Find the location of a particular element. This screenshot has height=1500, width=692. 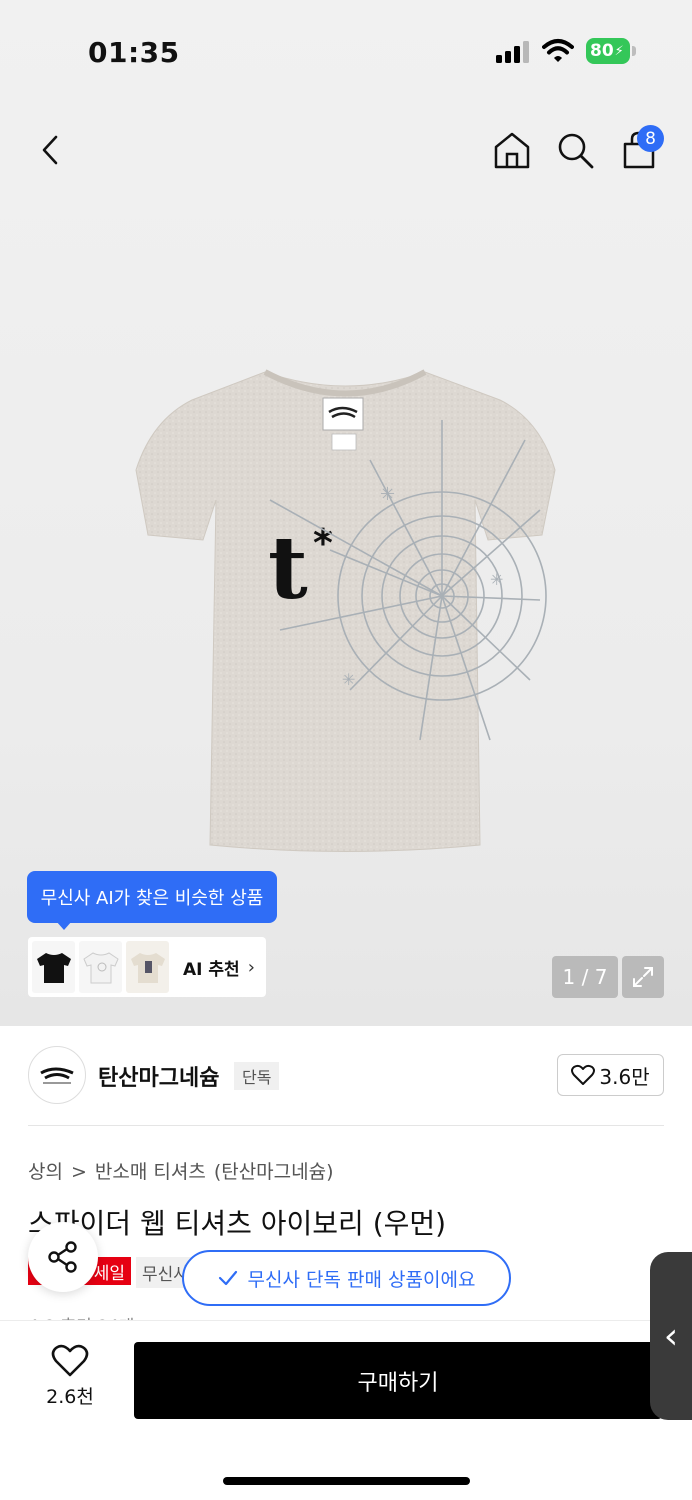

brand-name: 탄산마그네슘 is located at coordinates (158, 1076).